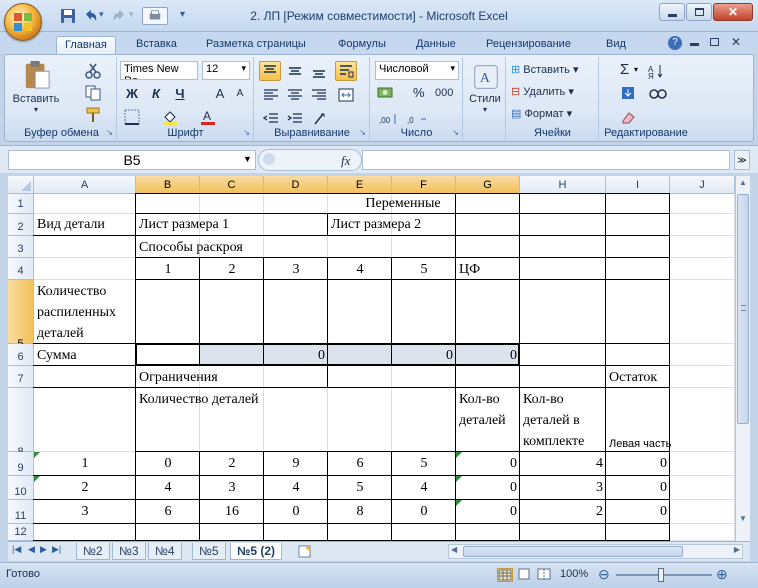 The width and height of the screenshot is (758, 588). Describe the element at coordinates (21, 464) in the screenshot. I see `row-header-9: 9` at that location.